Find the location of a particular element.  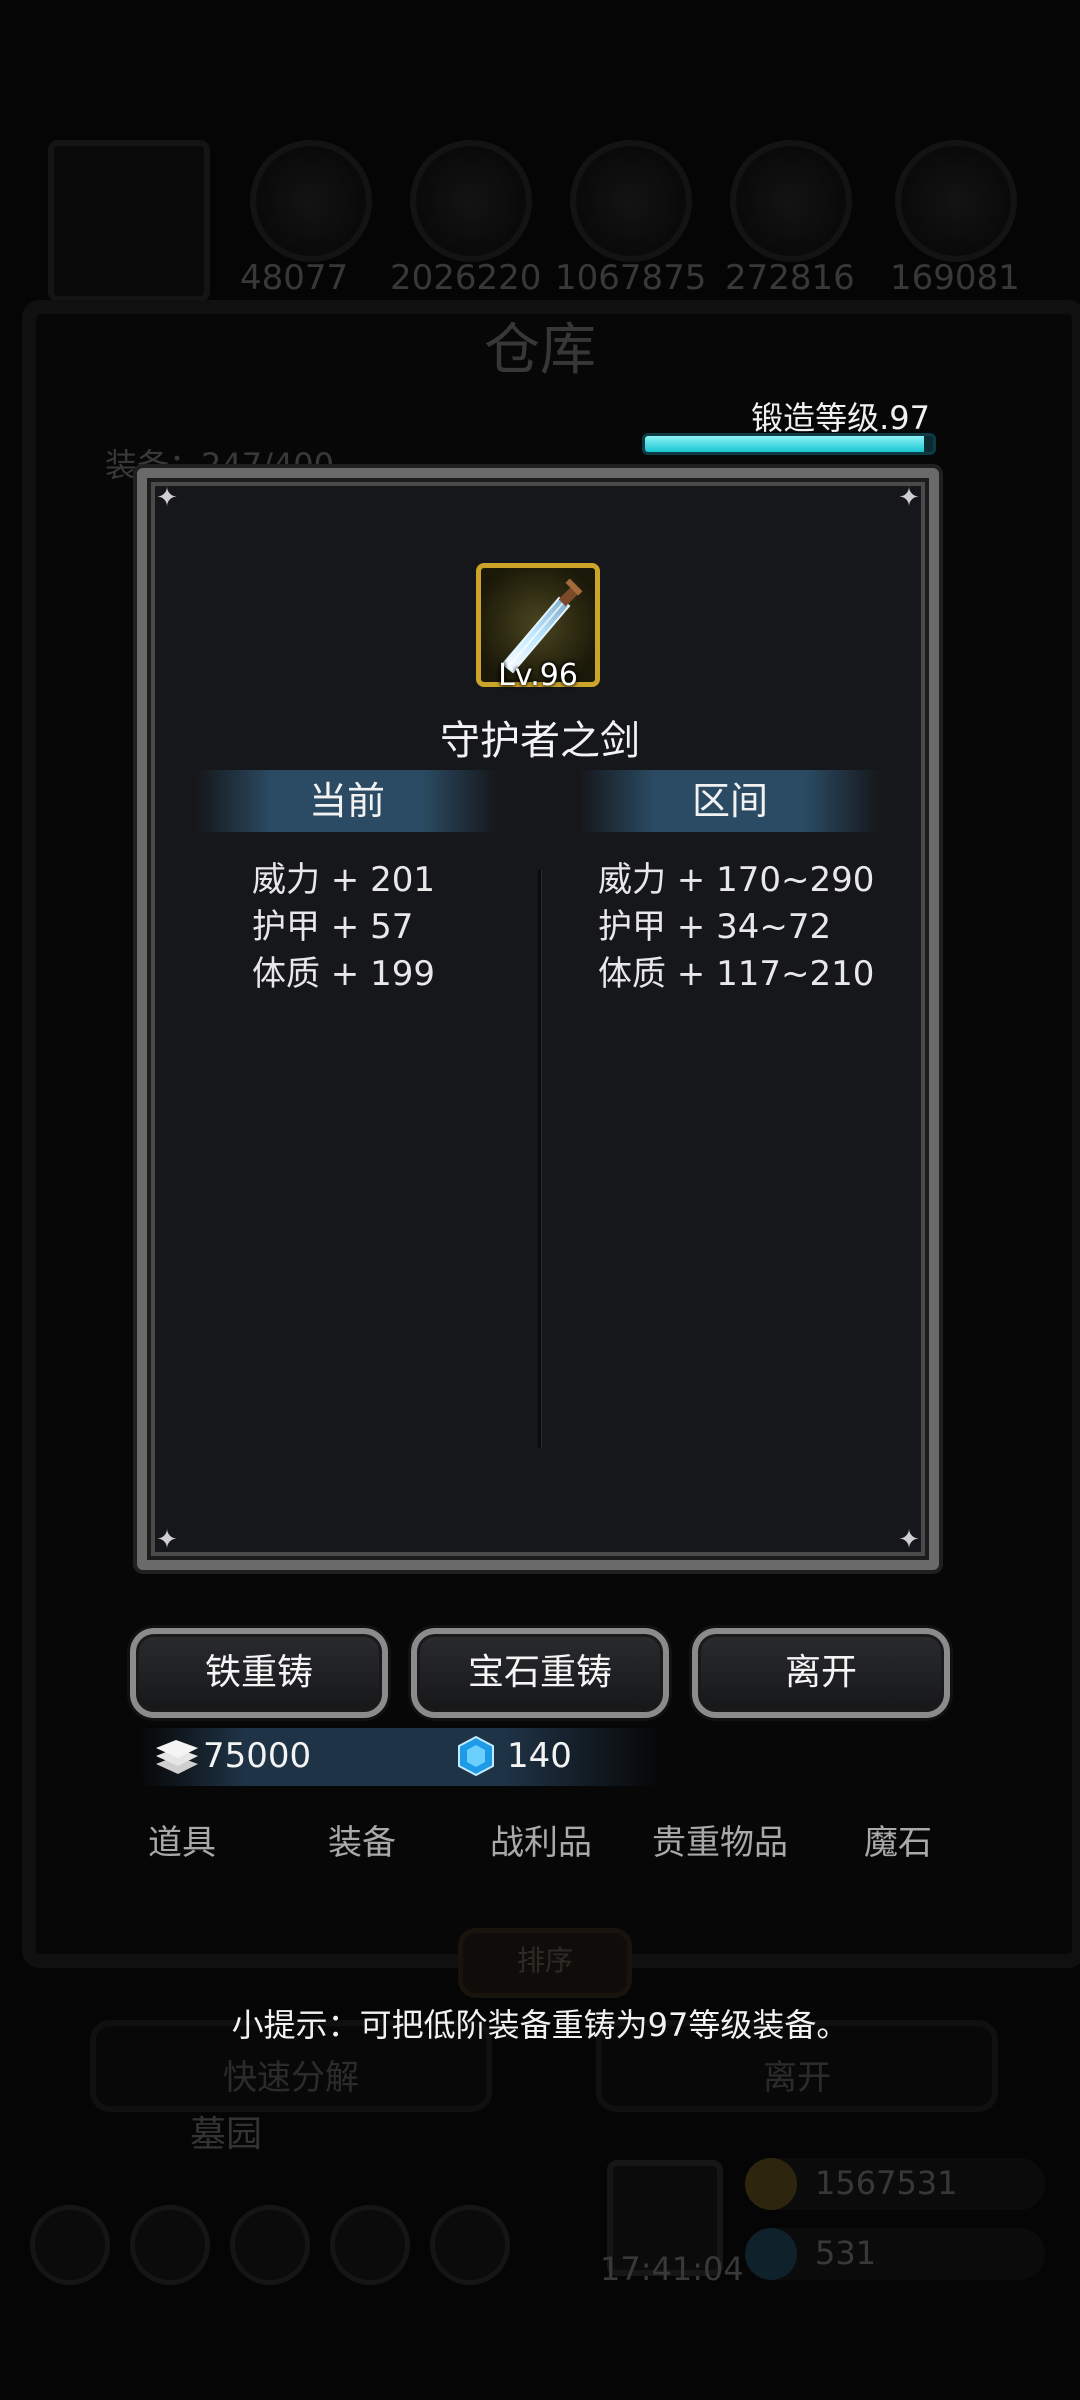

gold-value: 1567531 is located at coordinates (886, 2183).